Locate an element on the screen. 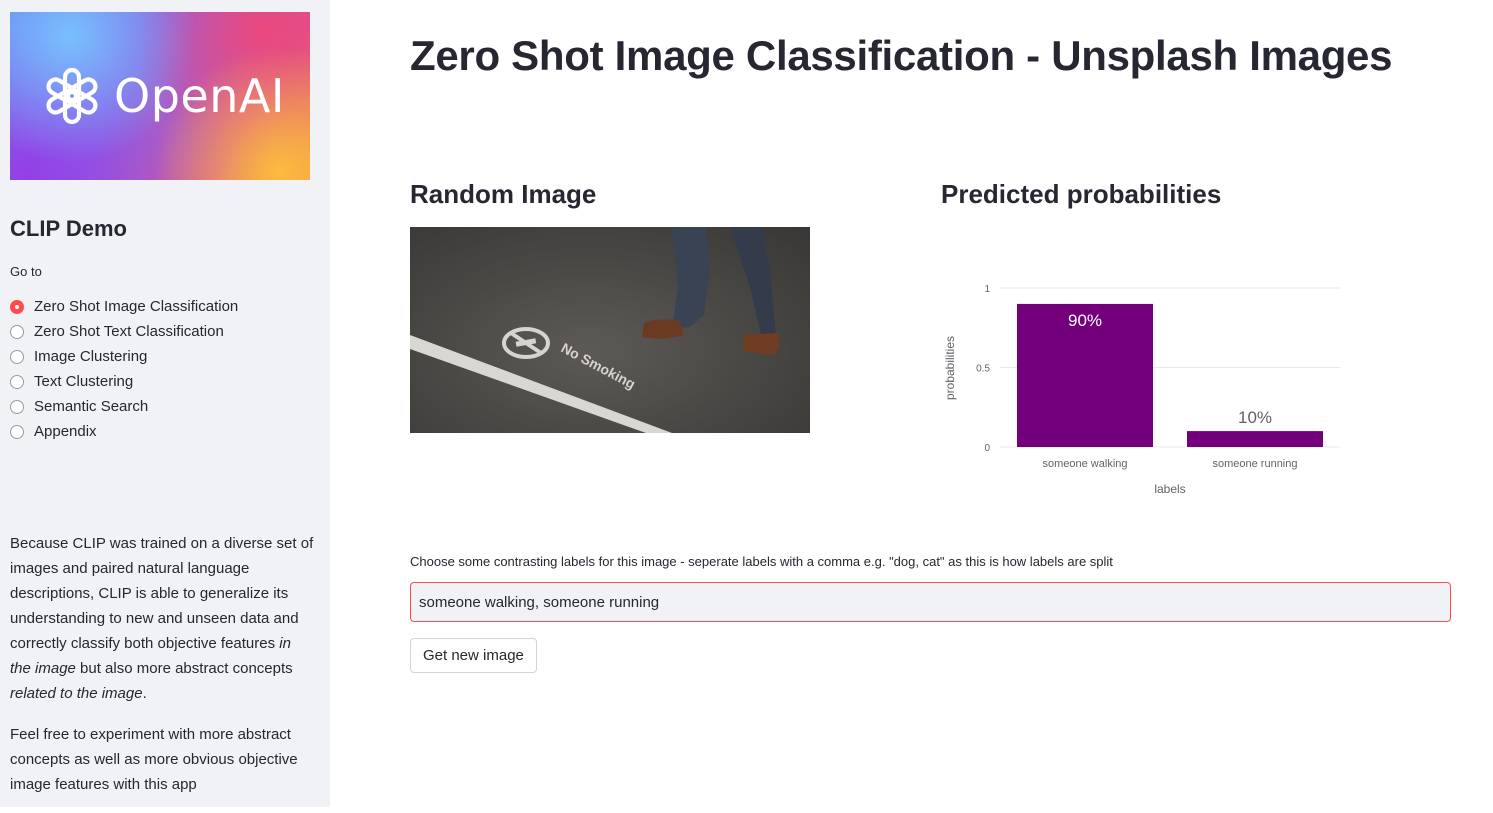 This screenshot has width=1493, height=813. x-tick-label: someone walking is located at coordinates (1085, 464).